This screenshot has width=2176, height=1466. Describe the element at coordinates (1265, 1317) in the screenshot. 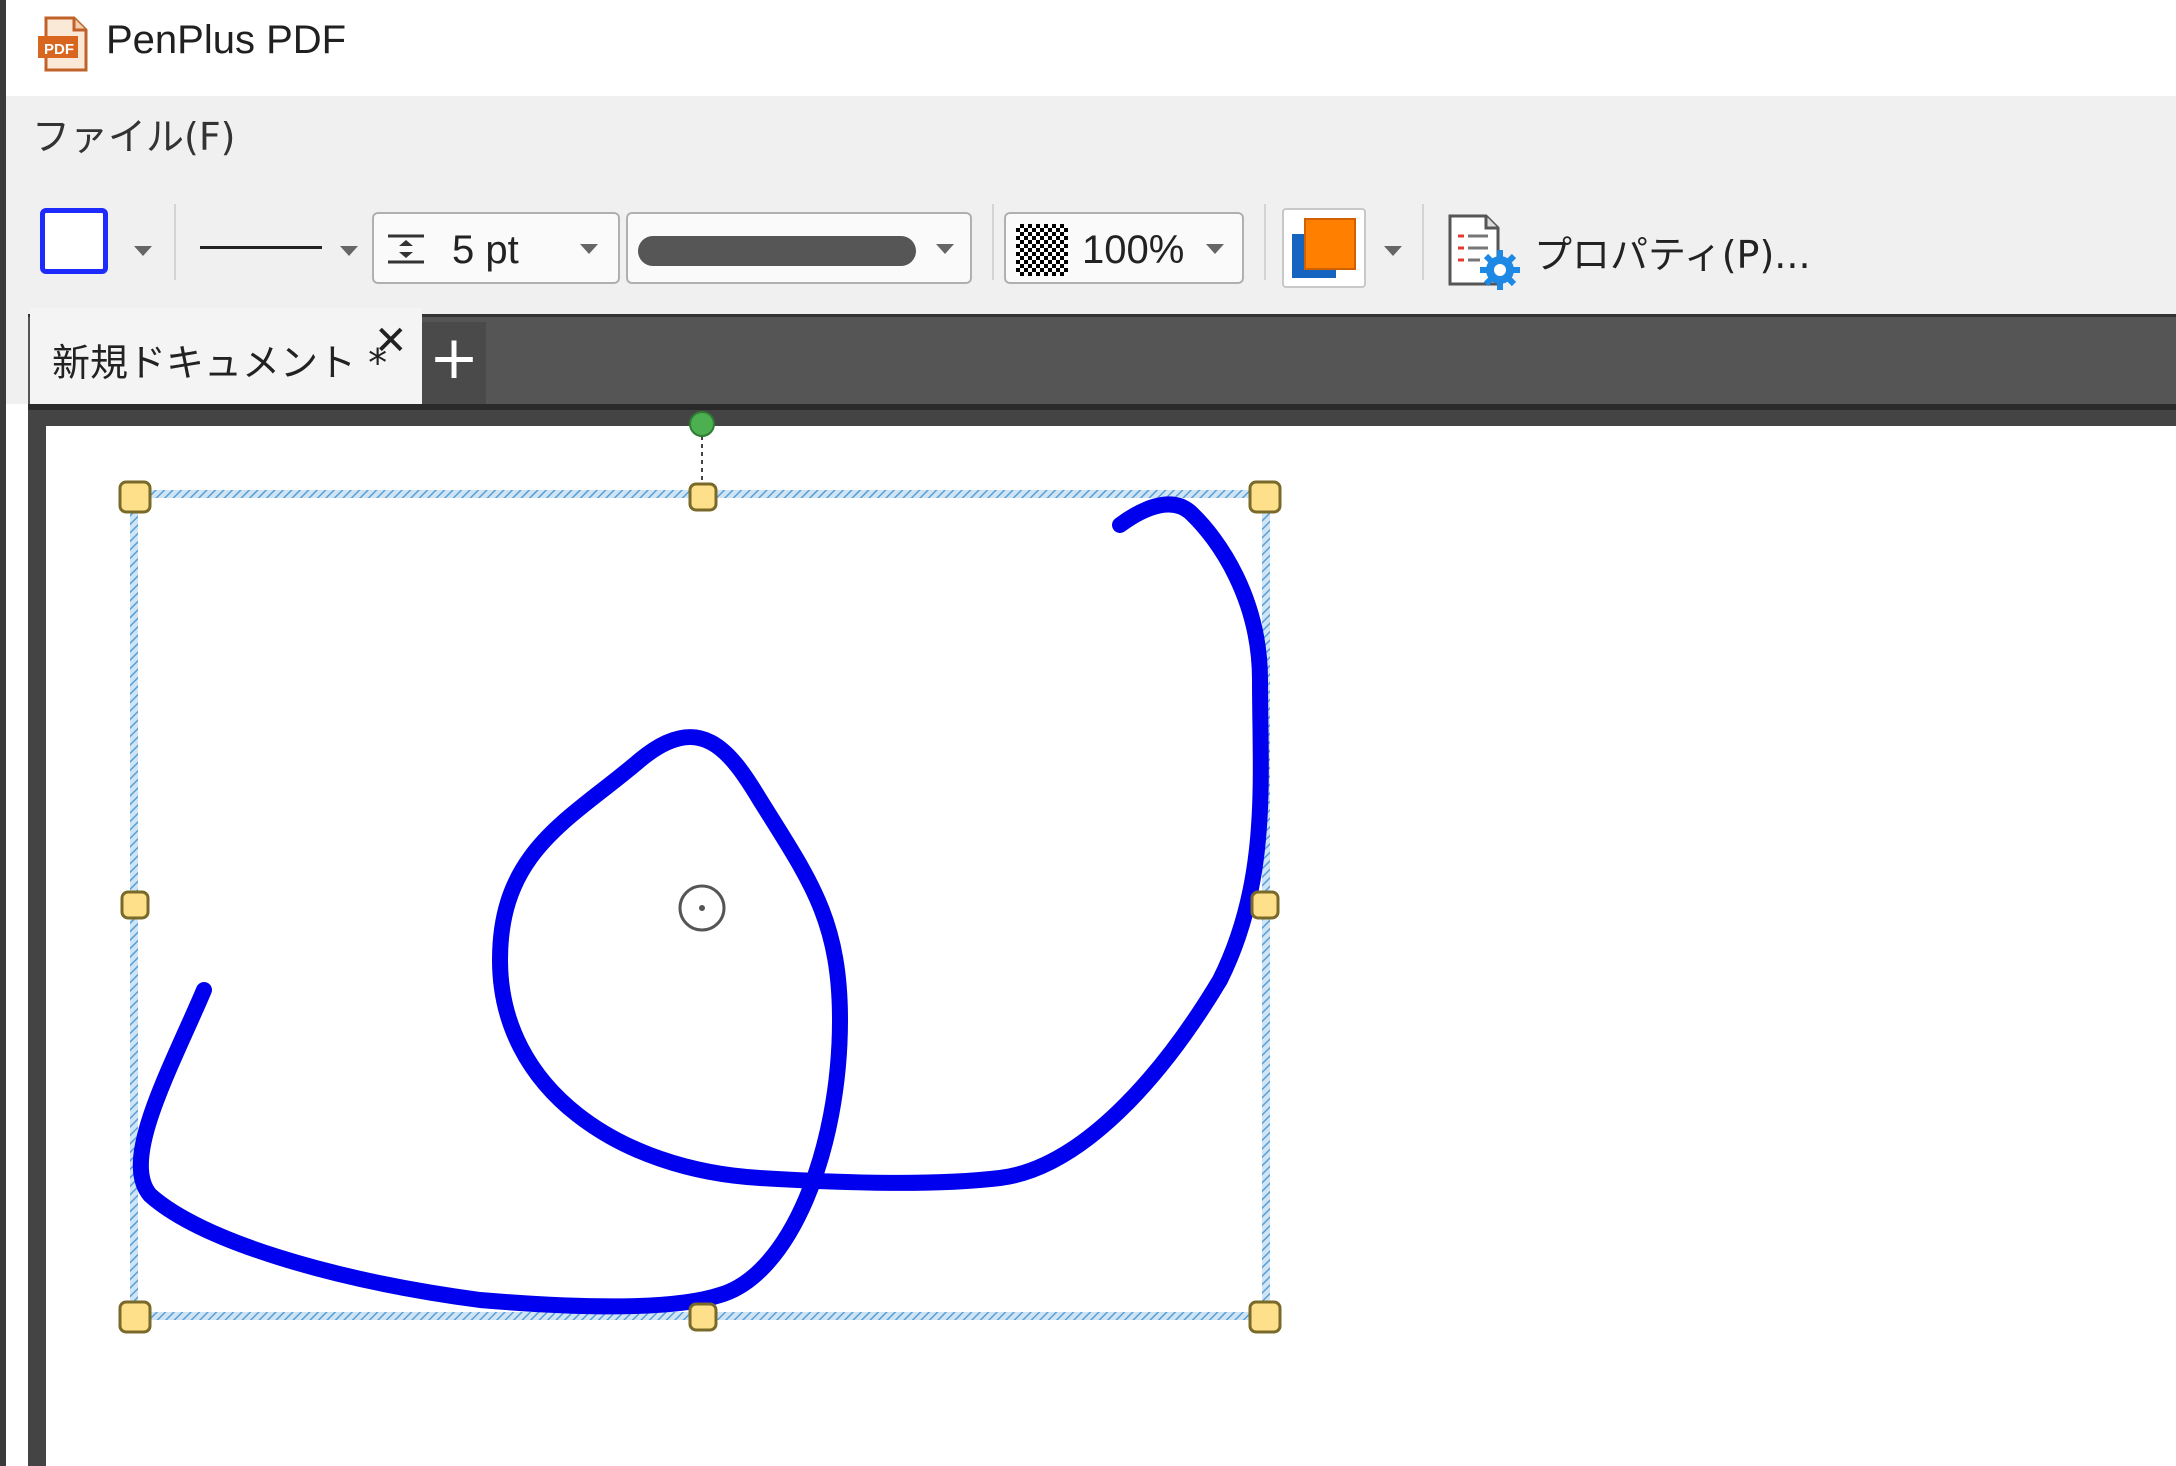

I see `resize-handle-bottom-right` at that location.